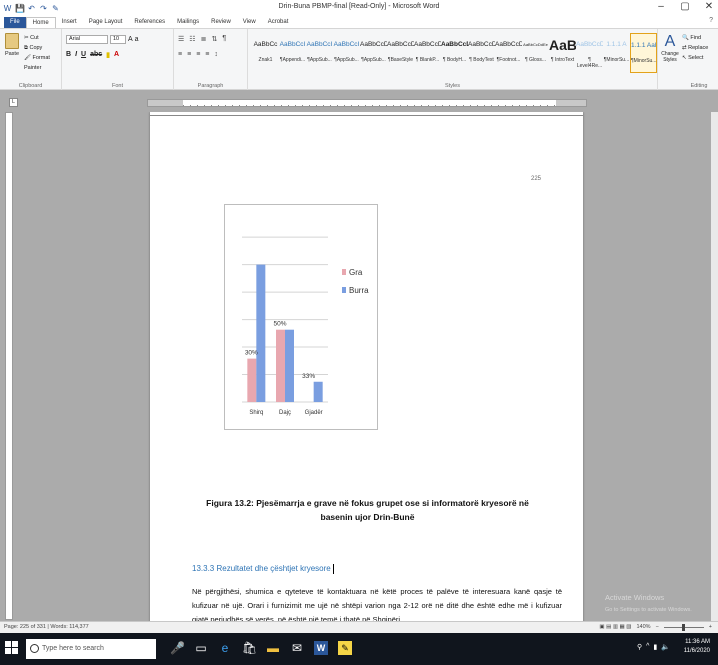 Image resolution: width=718 pixels, height=665 pixels. I want to click on strikethrough-icon: abc, so click(96, 55).